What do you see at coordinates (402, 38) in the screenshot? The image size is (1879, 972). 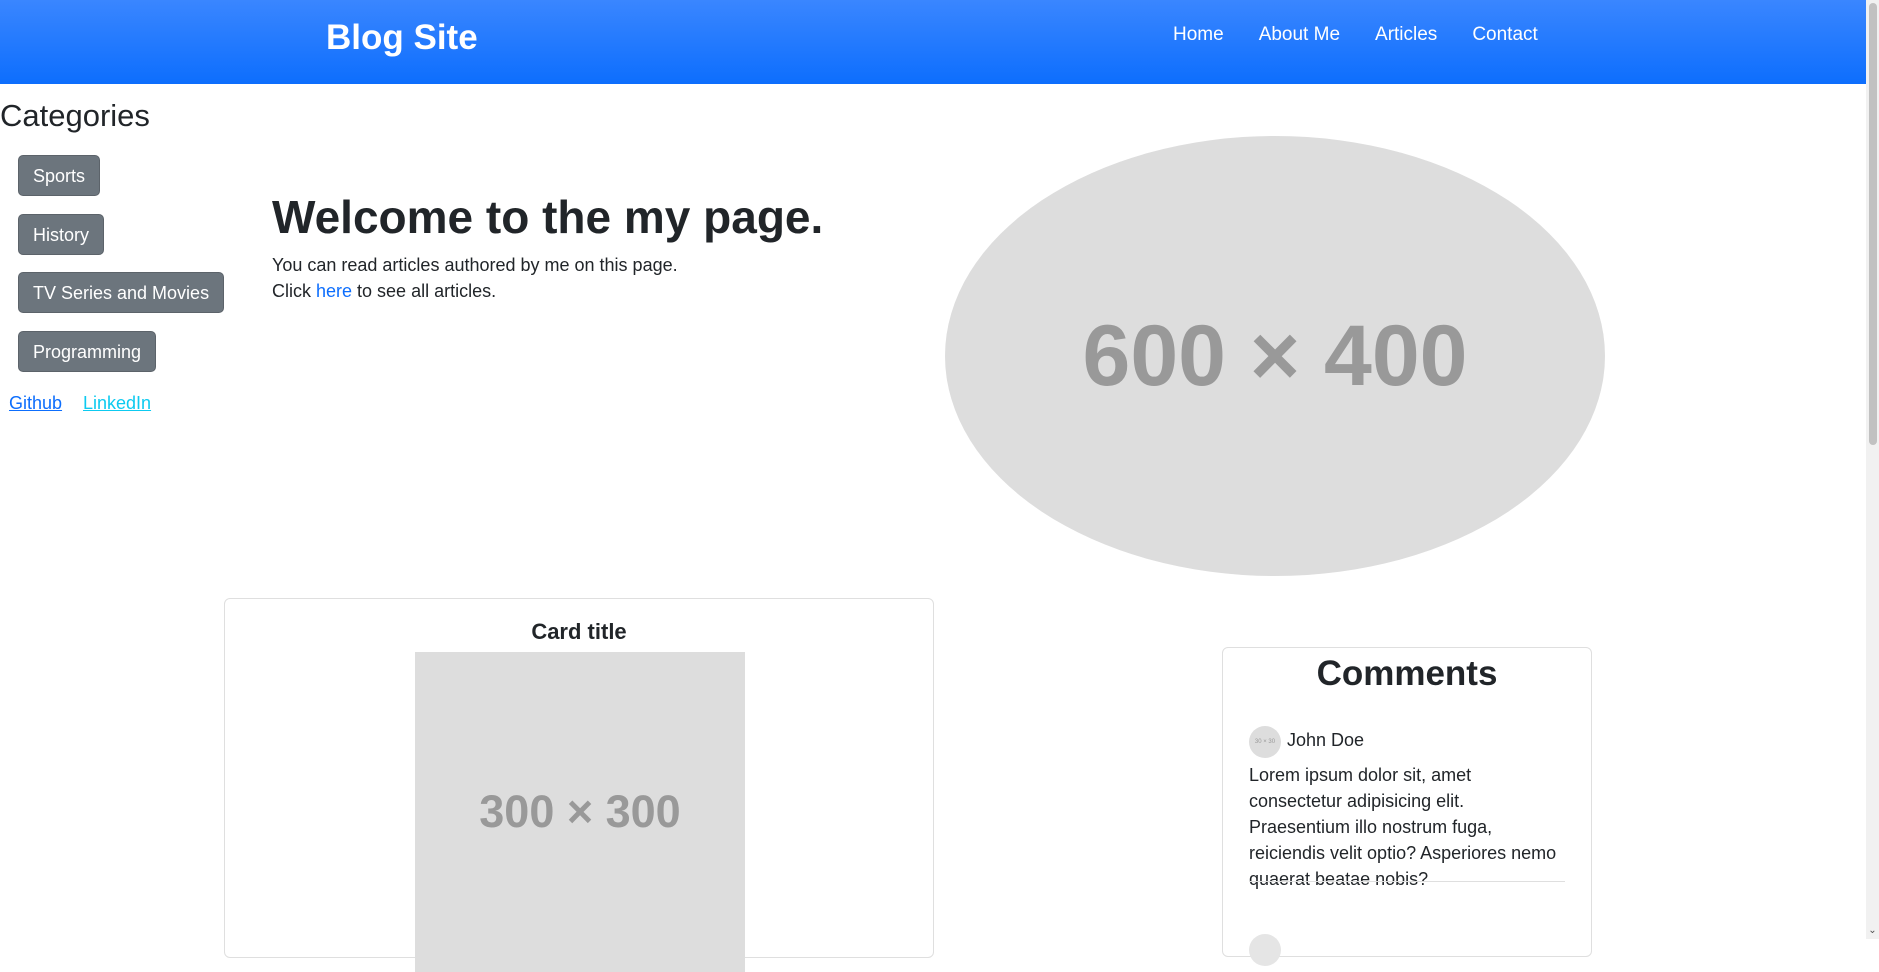 I see `brand-logo-link: Blog Site` at bounding box center [402, 38].